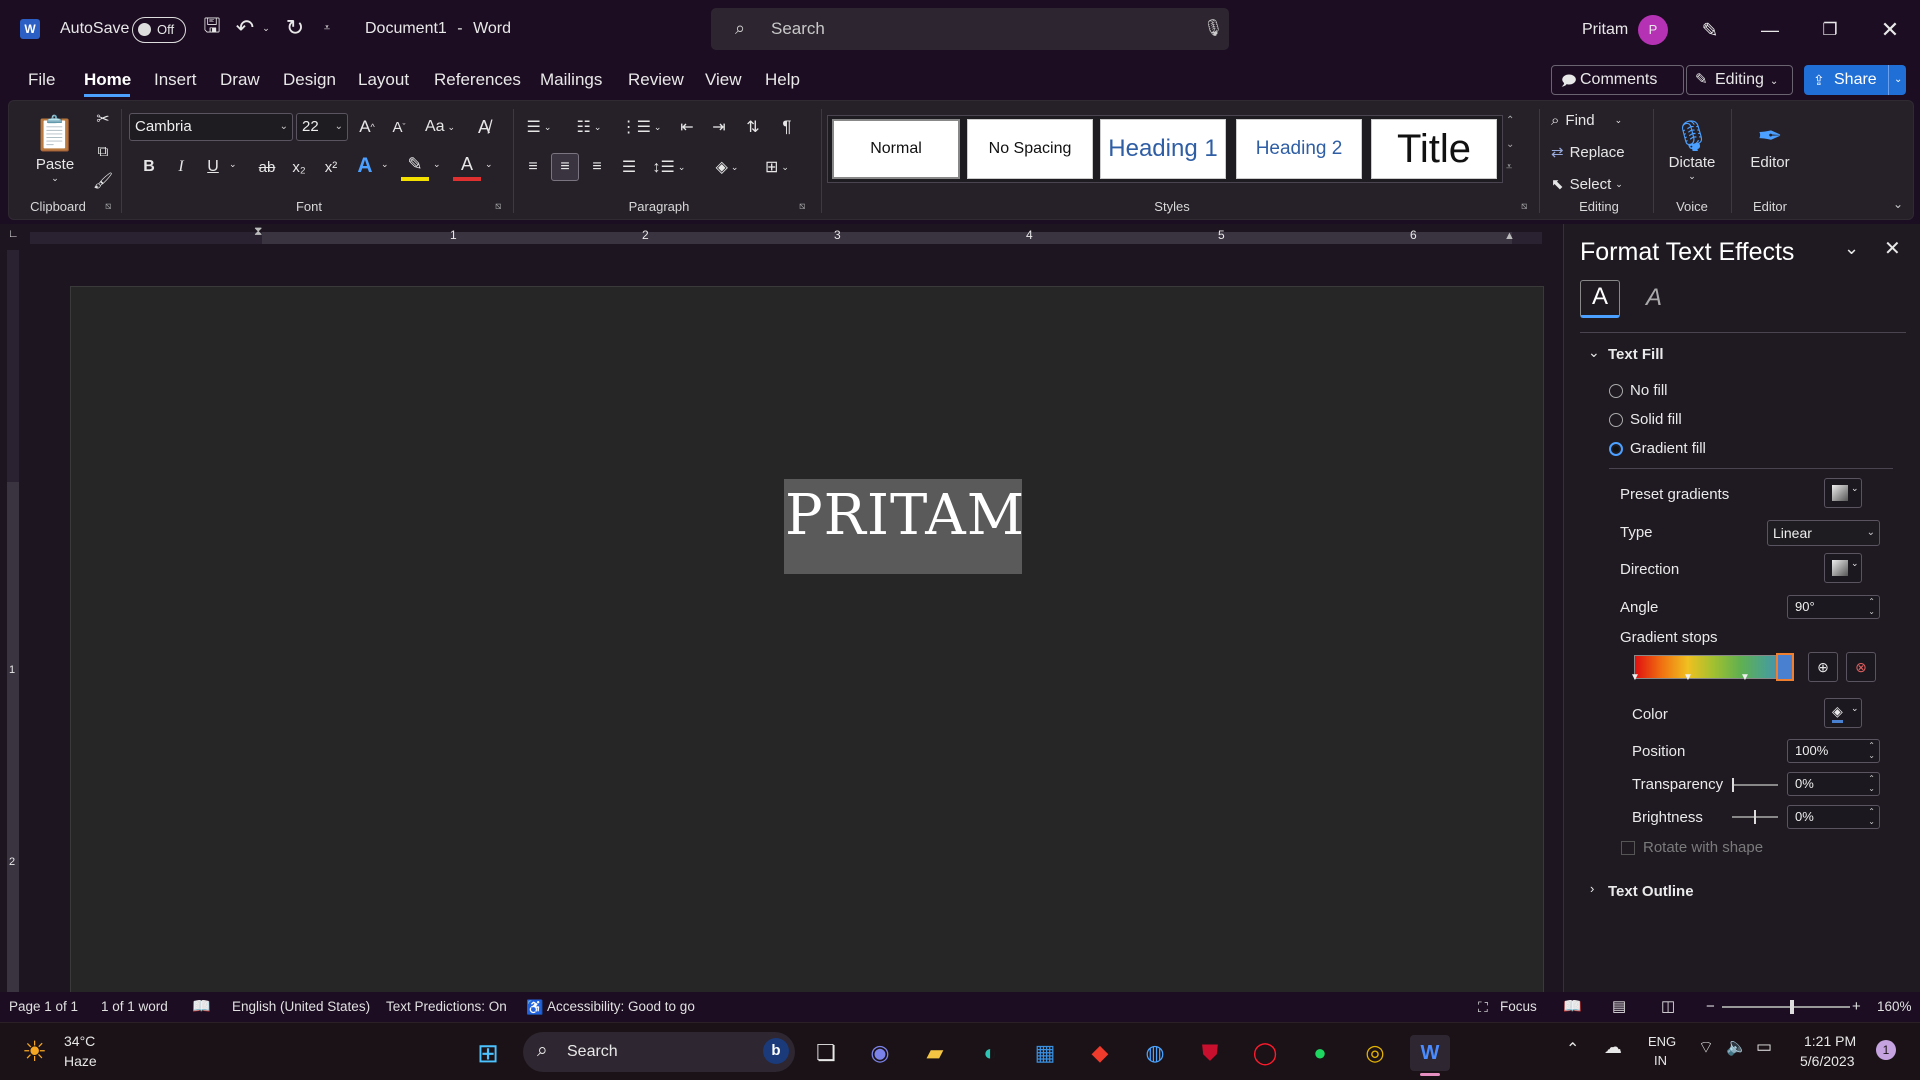 The height and width of the screenshot is (1080, 1920). Describe the element at coordinates (1616, 449) in the screenshot. I see `gradient-fill-radio` at that location.